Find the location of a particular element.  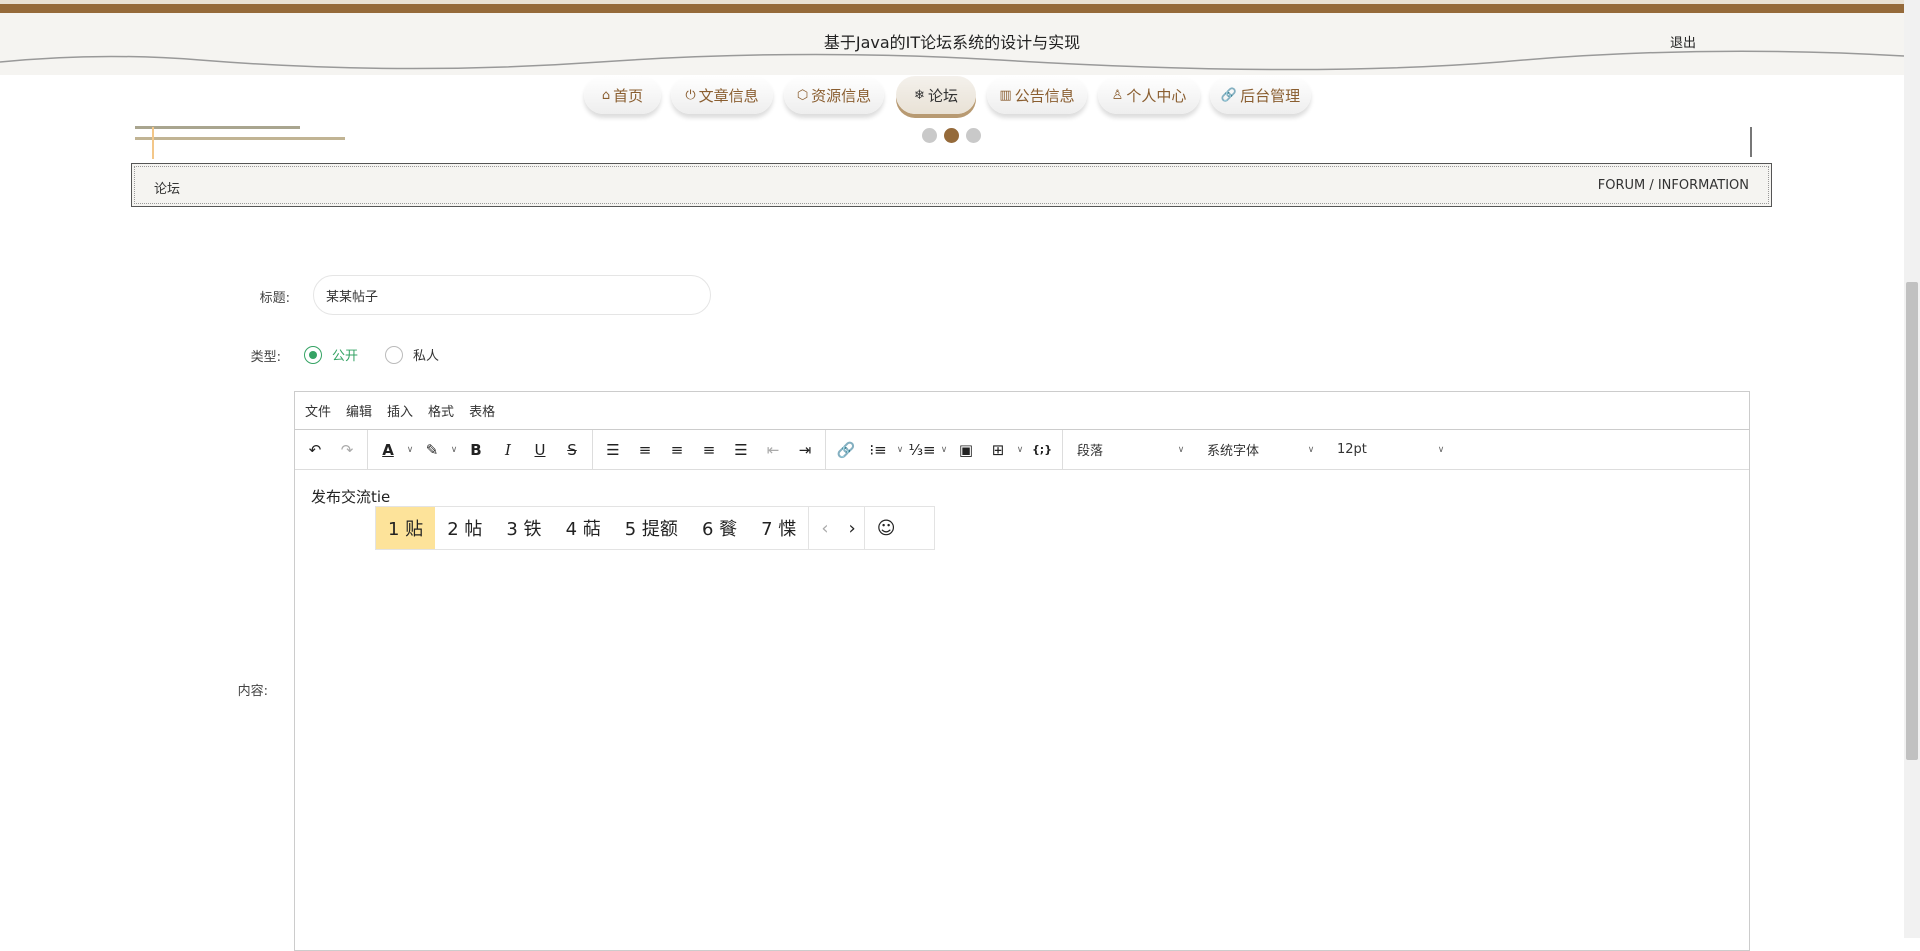

ime-candidate: 7 惵 is located at coordinates (778, 528).